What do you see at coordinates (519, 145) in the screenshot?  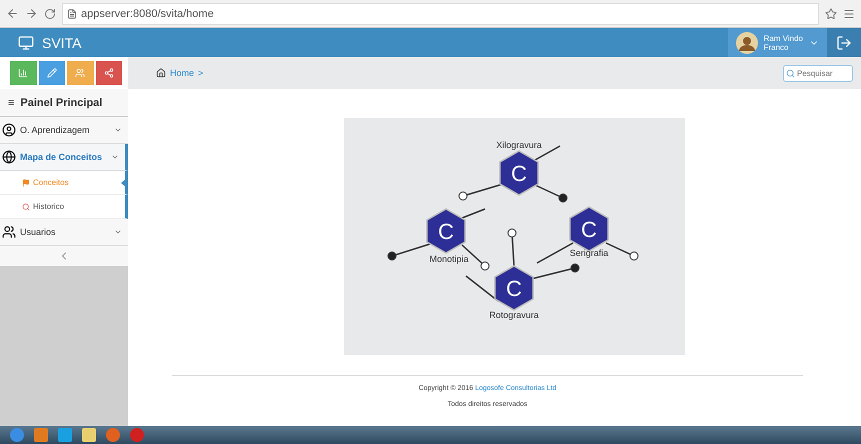 I see `node-label: Xilogravura` at bounding box center [519, 145].